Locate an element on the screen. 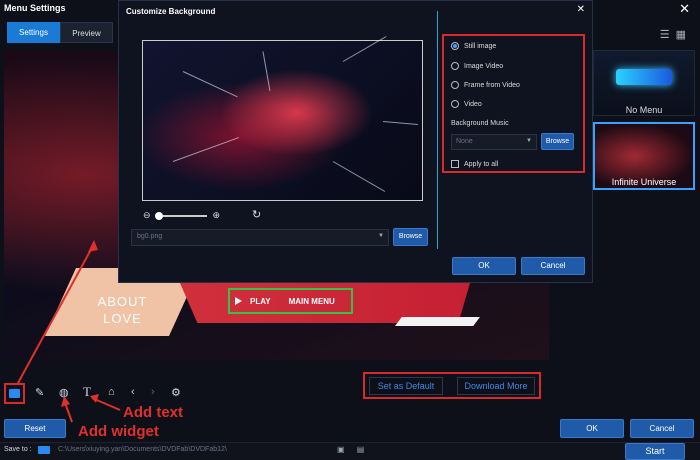 This screenshot has height=460, width=700. option-still-image: Still image is located at coordinates (473, 46).